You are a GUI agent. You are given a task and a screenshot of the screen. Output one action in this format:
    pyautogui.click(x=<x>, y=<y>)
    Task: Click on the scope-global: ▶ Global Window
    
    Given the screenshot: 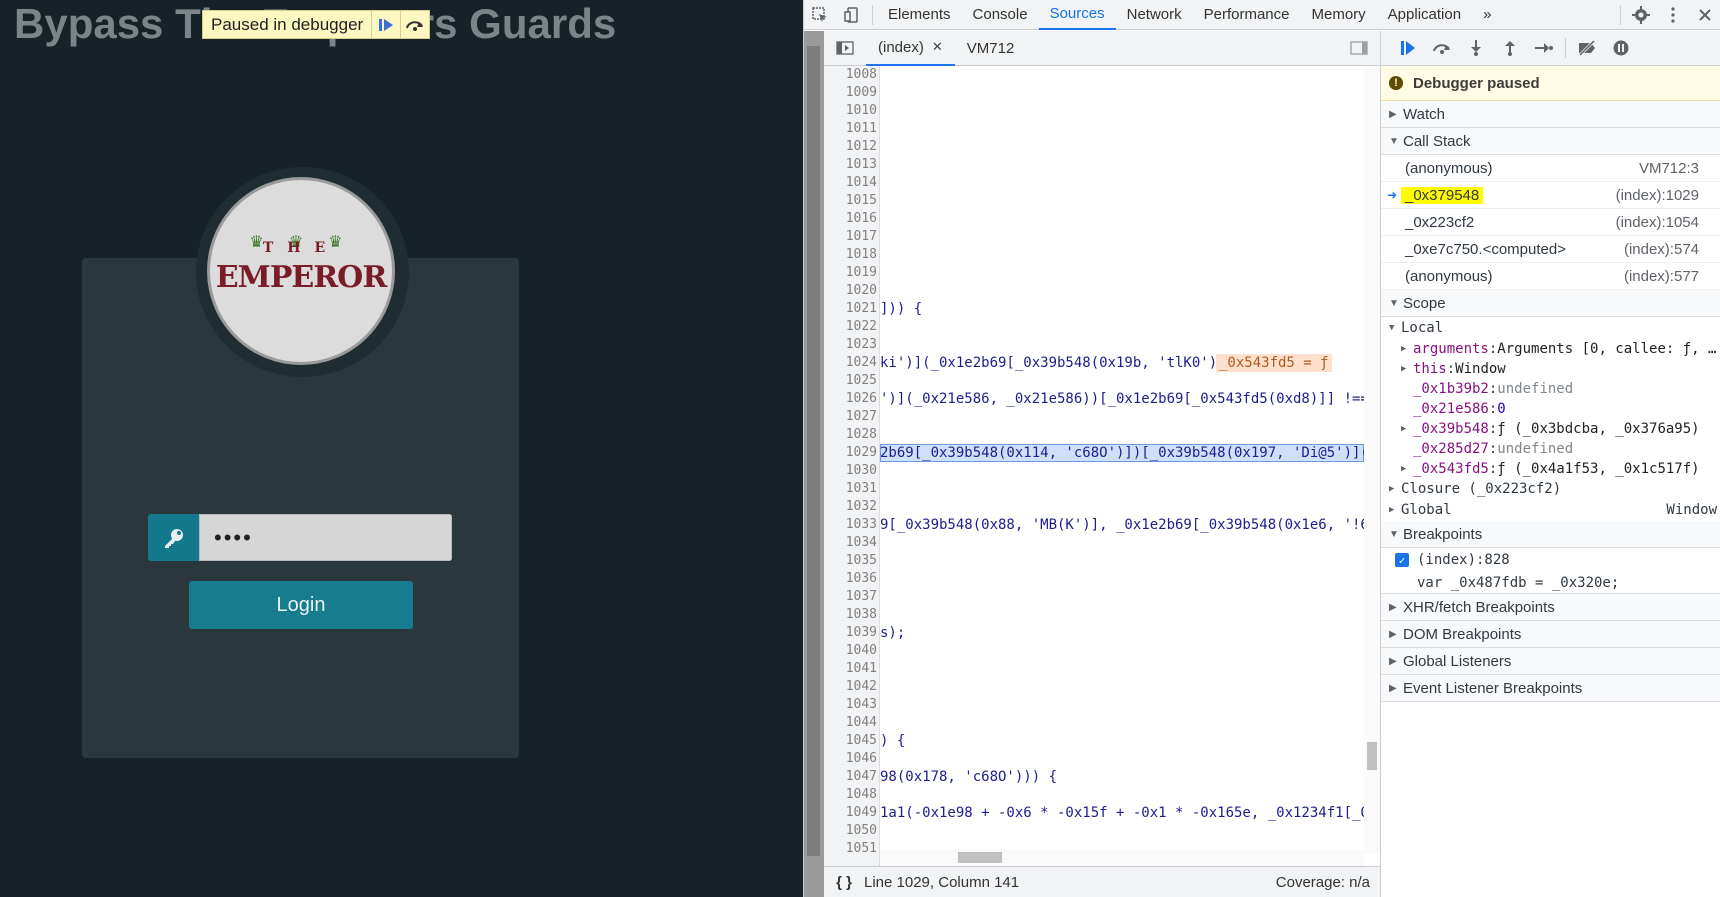 What is the action you would take?
    pyautogui.click(x=1550, y=510)
    